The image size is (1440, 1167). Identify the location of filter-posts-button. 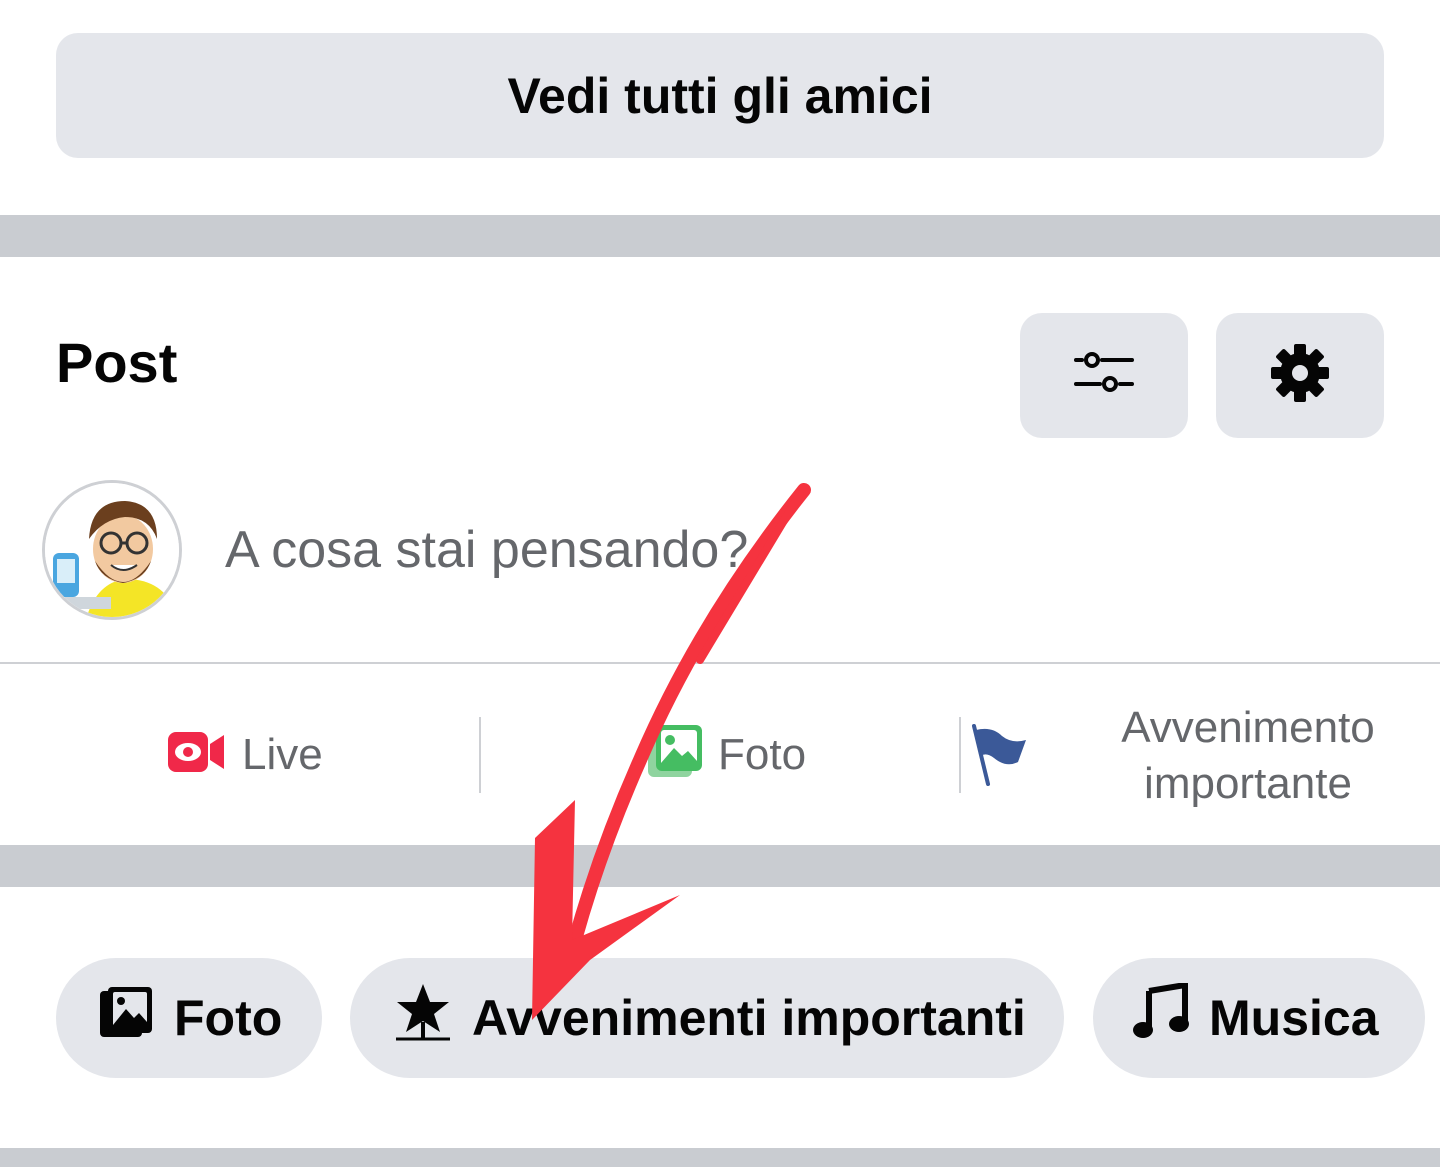
(1104, 375).